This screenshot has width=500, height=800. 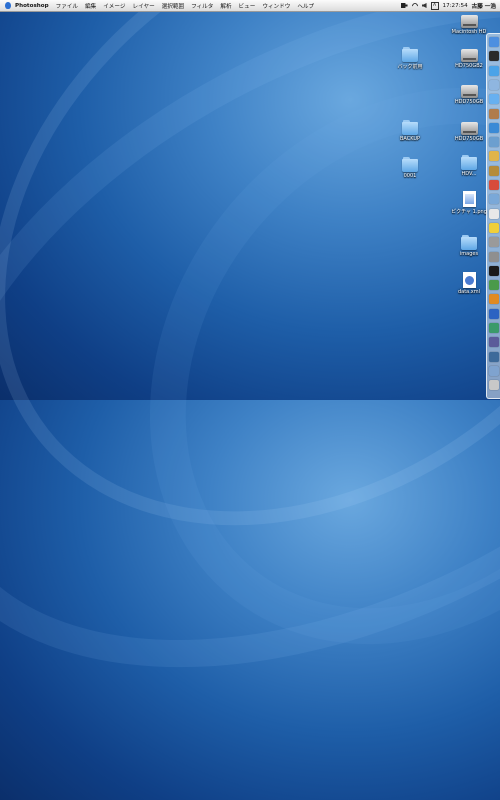 I want to click on apple-menu-icon, so click(x=8, y=5).